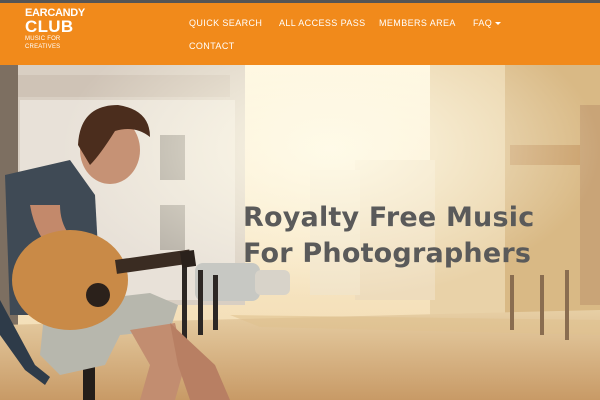 Image resolution: width=600 pixels, height=400 pixels. I want to click on logo-tagline: MUSIC FOR CREATIVES, so click(43, 43).